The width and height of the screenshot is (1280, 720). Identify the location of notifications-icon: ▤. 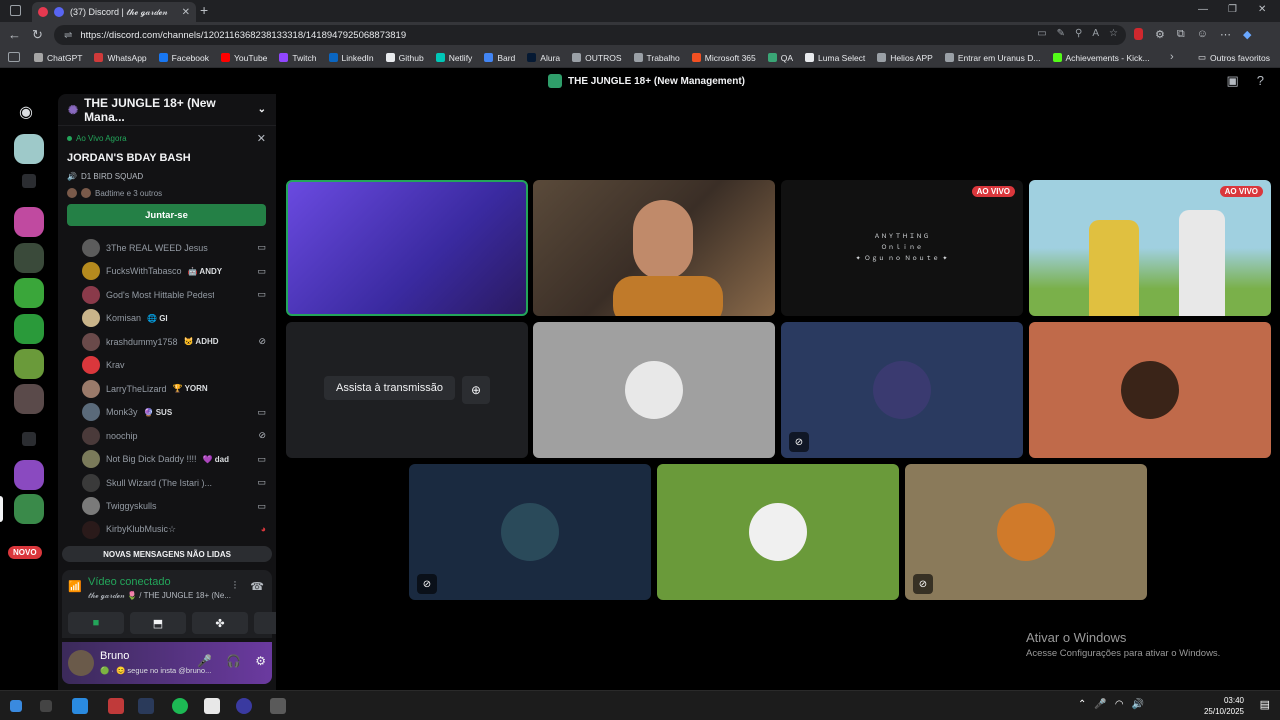
(1265, 704).